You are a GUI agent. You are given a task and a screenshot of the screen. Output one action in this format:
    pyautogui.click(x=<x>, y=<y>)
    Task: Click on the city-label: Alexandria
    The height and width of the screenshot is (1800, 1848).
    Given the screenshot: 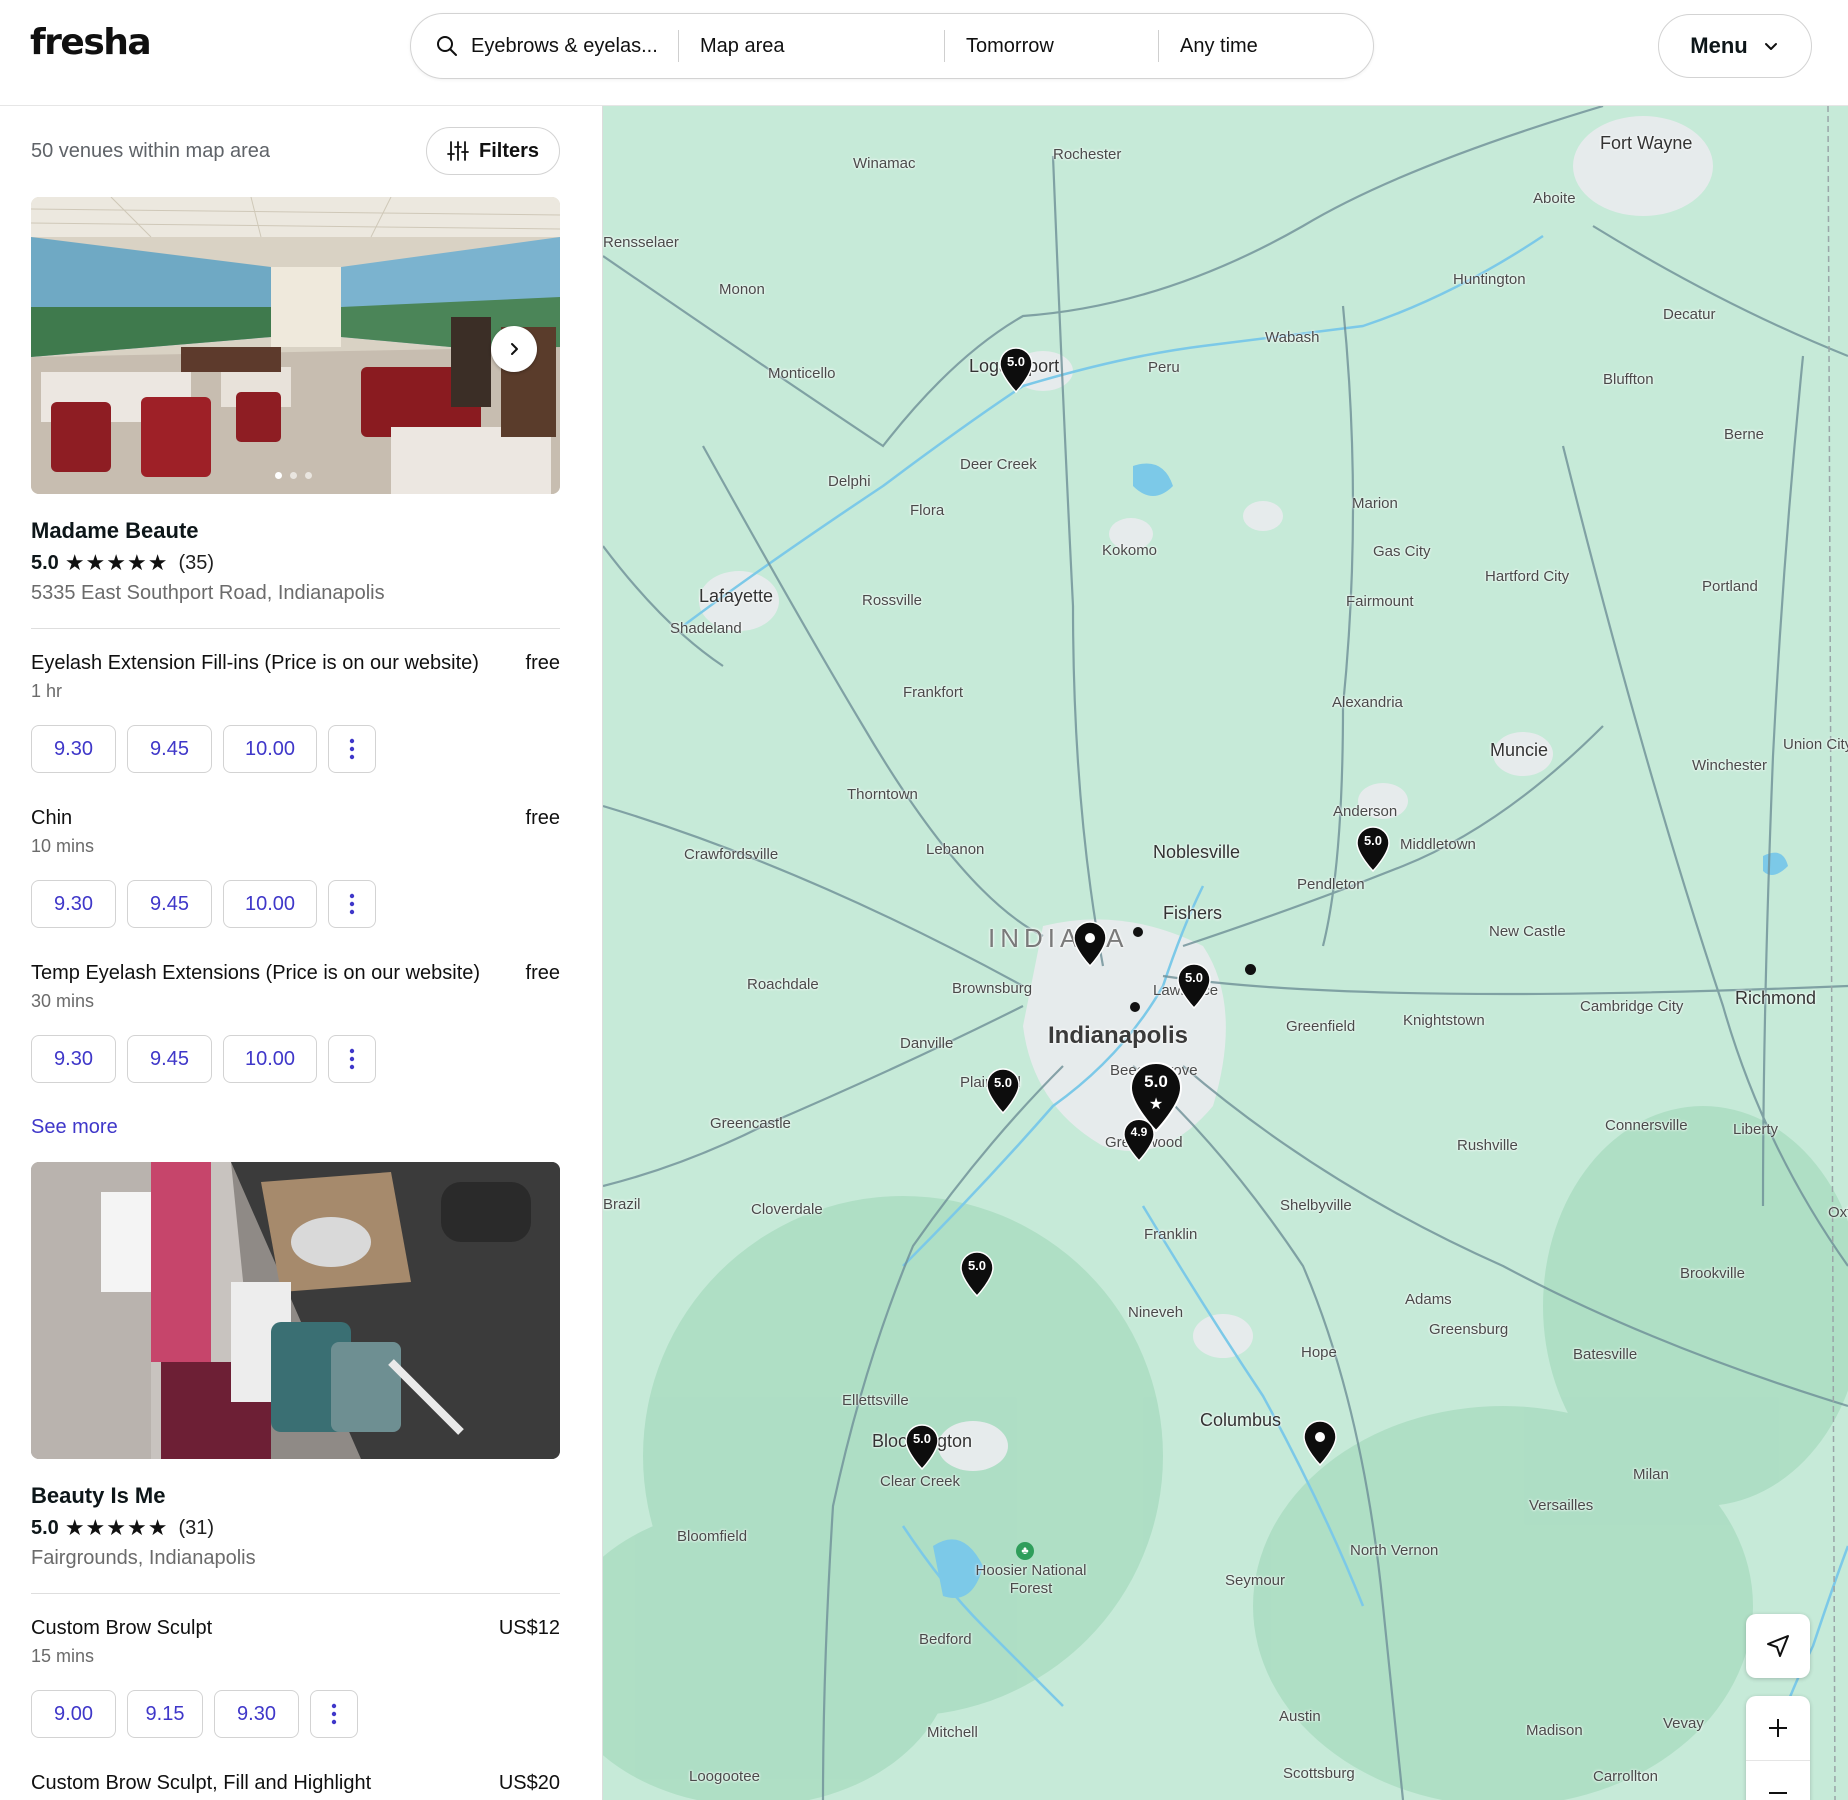 What is the action you would take?
    pyautogui.click(x=1367, y=702)
    